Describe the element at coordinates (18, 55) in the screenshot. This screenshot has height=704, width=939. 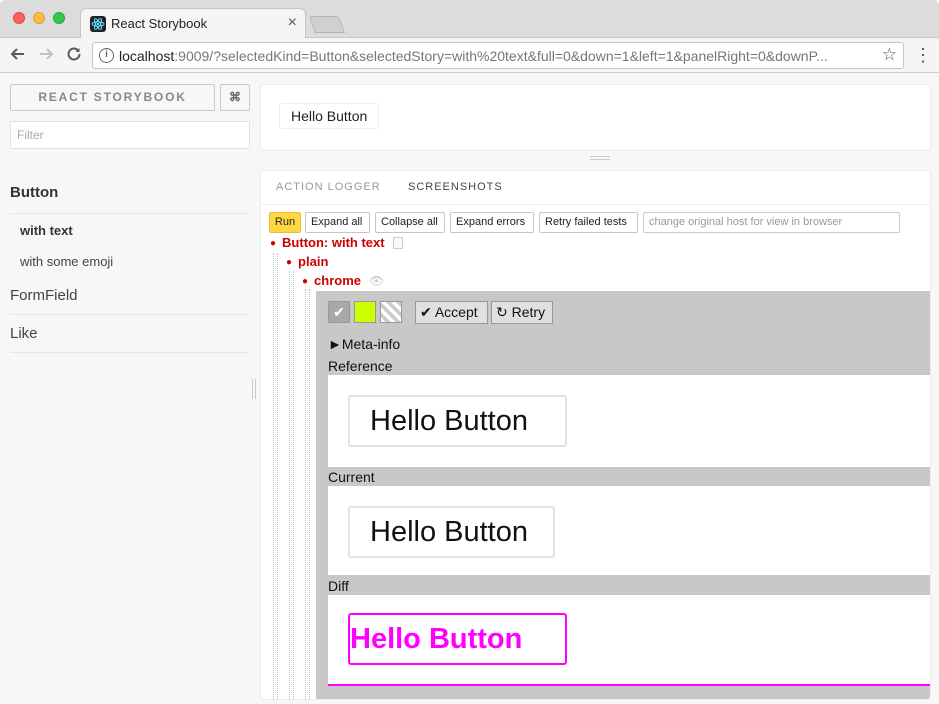
I see `back-arrow-icon` at that location.